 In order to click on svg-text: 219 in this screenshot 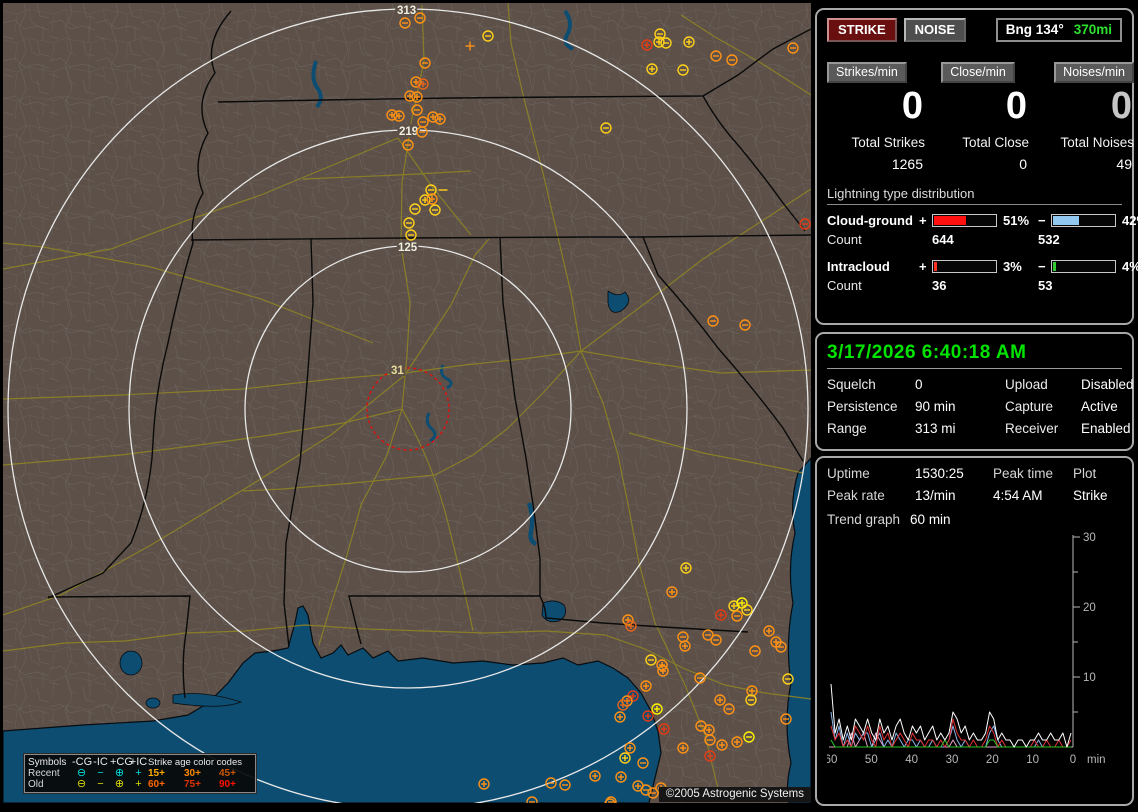, I will do `click(408, 132)`.